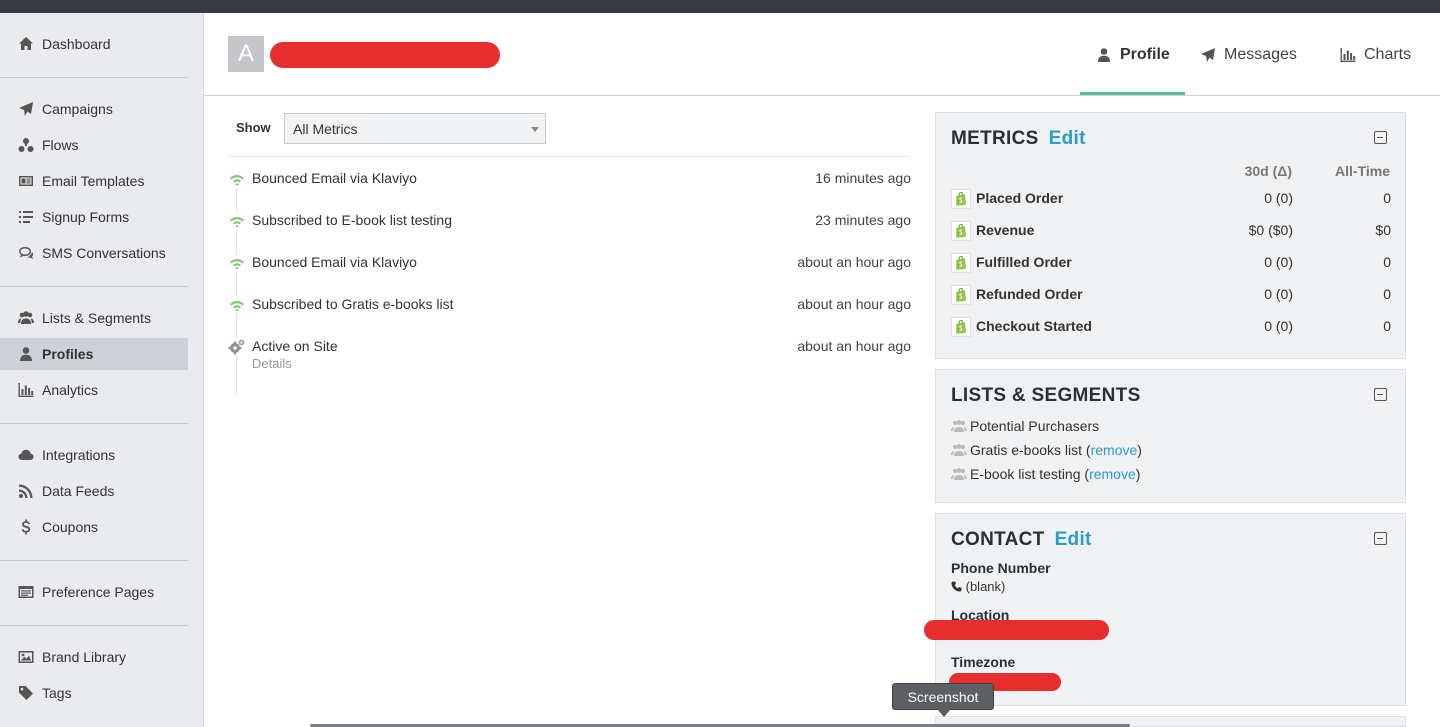  I want to click on tab-charts: Charts, so click(1375, 54).